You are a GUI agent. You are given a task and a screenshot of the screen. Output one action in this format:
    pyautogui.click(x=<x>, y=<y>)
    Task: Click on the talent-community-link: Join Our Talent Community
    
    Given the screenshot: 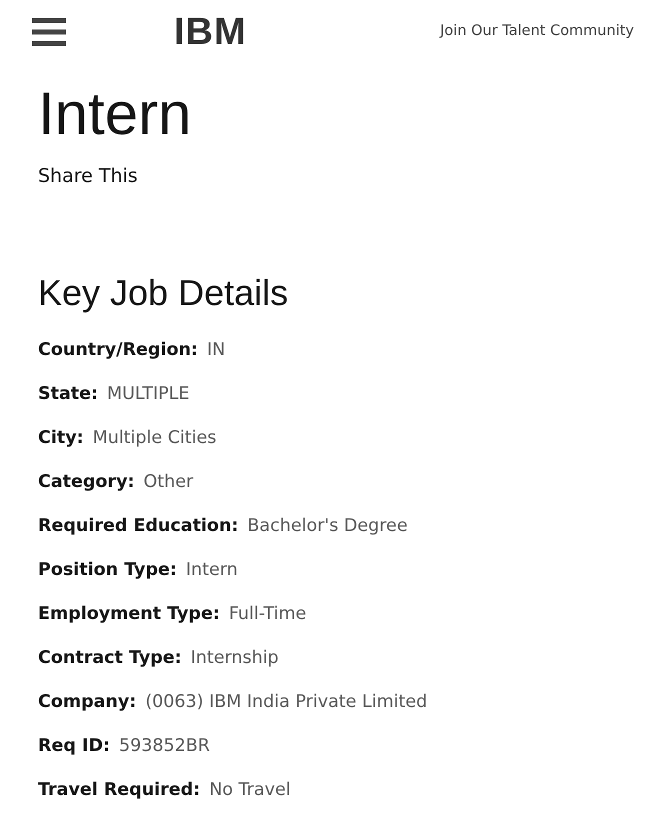 What is the action you would take?
    pyautogui.click(x=537, y=32)
    